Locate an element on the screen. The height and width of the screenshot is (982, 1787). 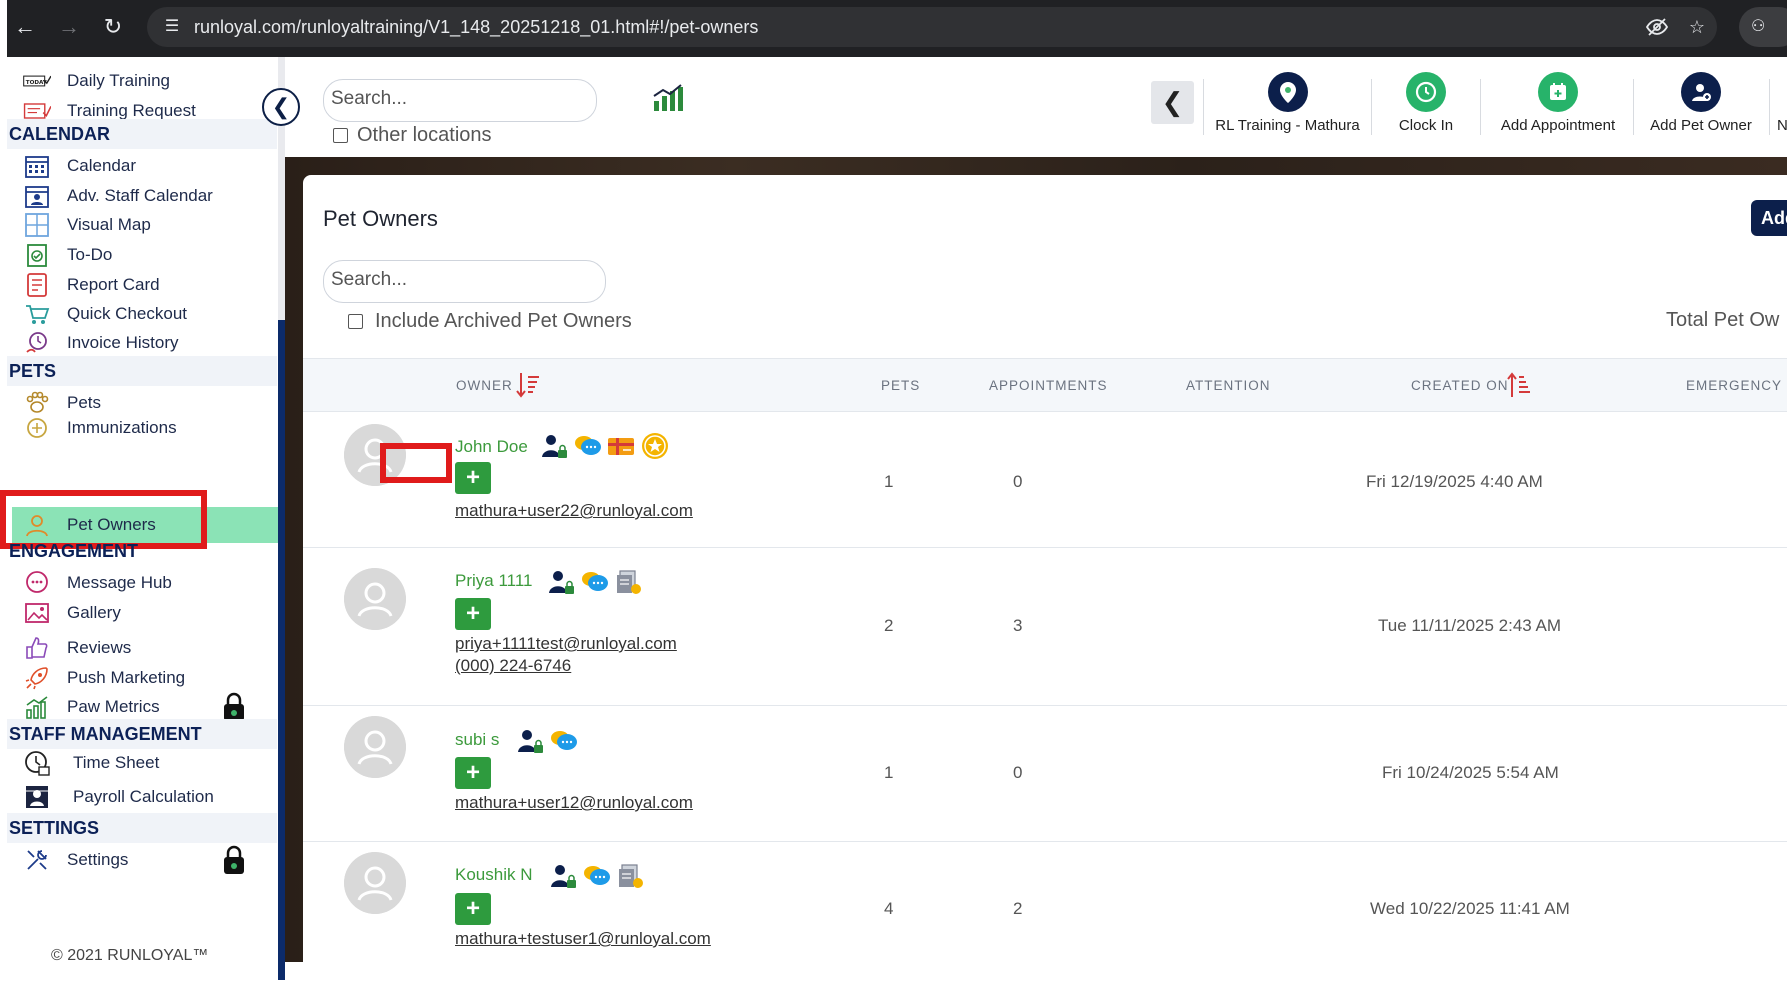
owner-email-link: mathura+user22@runloyal.com is located at coordinates (574, 511).